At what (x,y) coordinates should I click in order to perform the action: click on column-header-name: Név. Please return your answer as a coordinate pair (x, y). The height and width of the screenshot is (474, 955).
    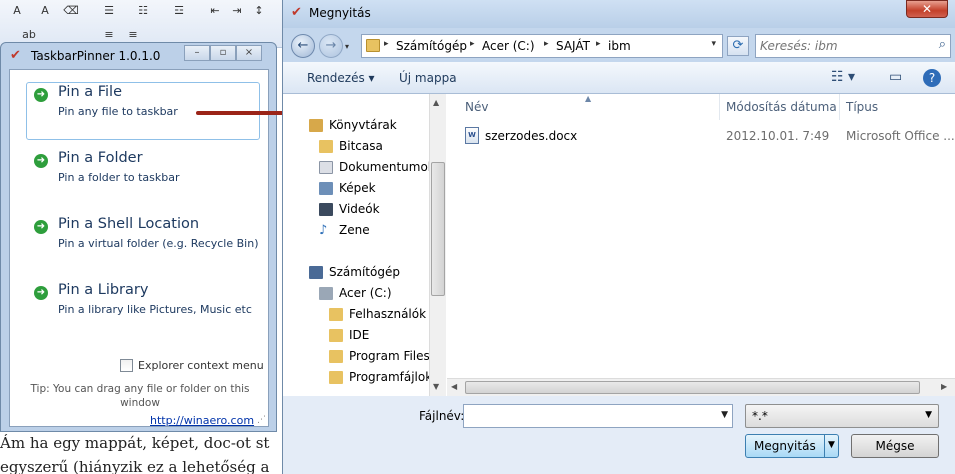
    Looking at the image, I should click on (476, 107).